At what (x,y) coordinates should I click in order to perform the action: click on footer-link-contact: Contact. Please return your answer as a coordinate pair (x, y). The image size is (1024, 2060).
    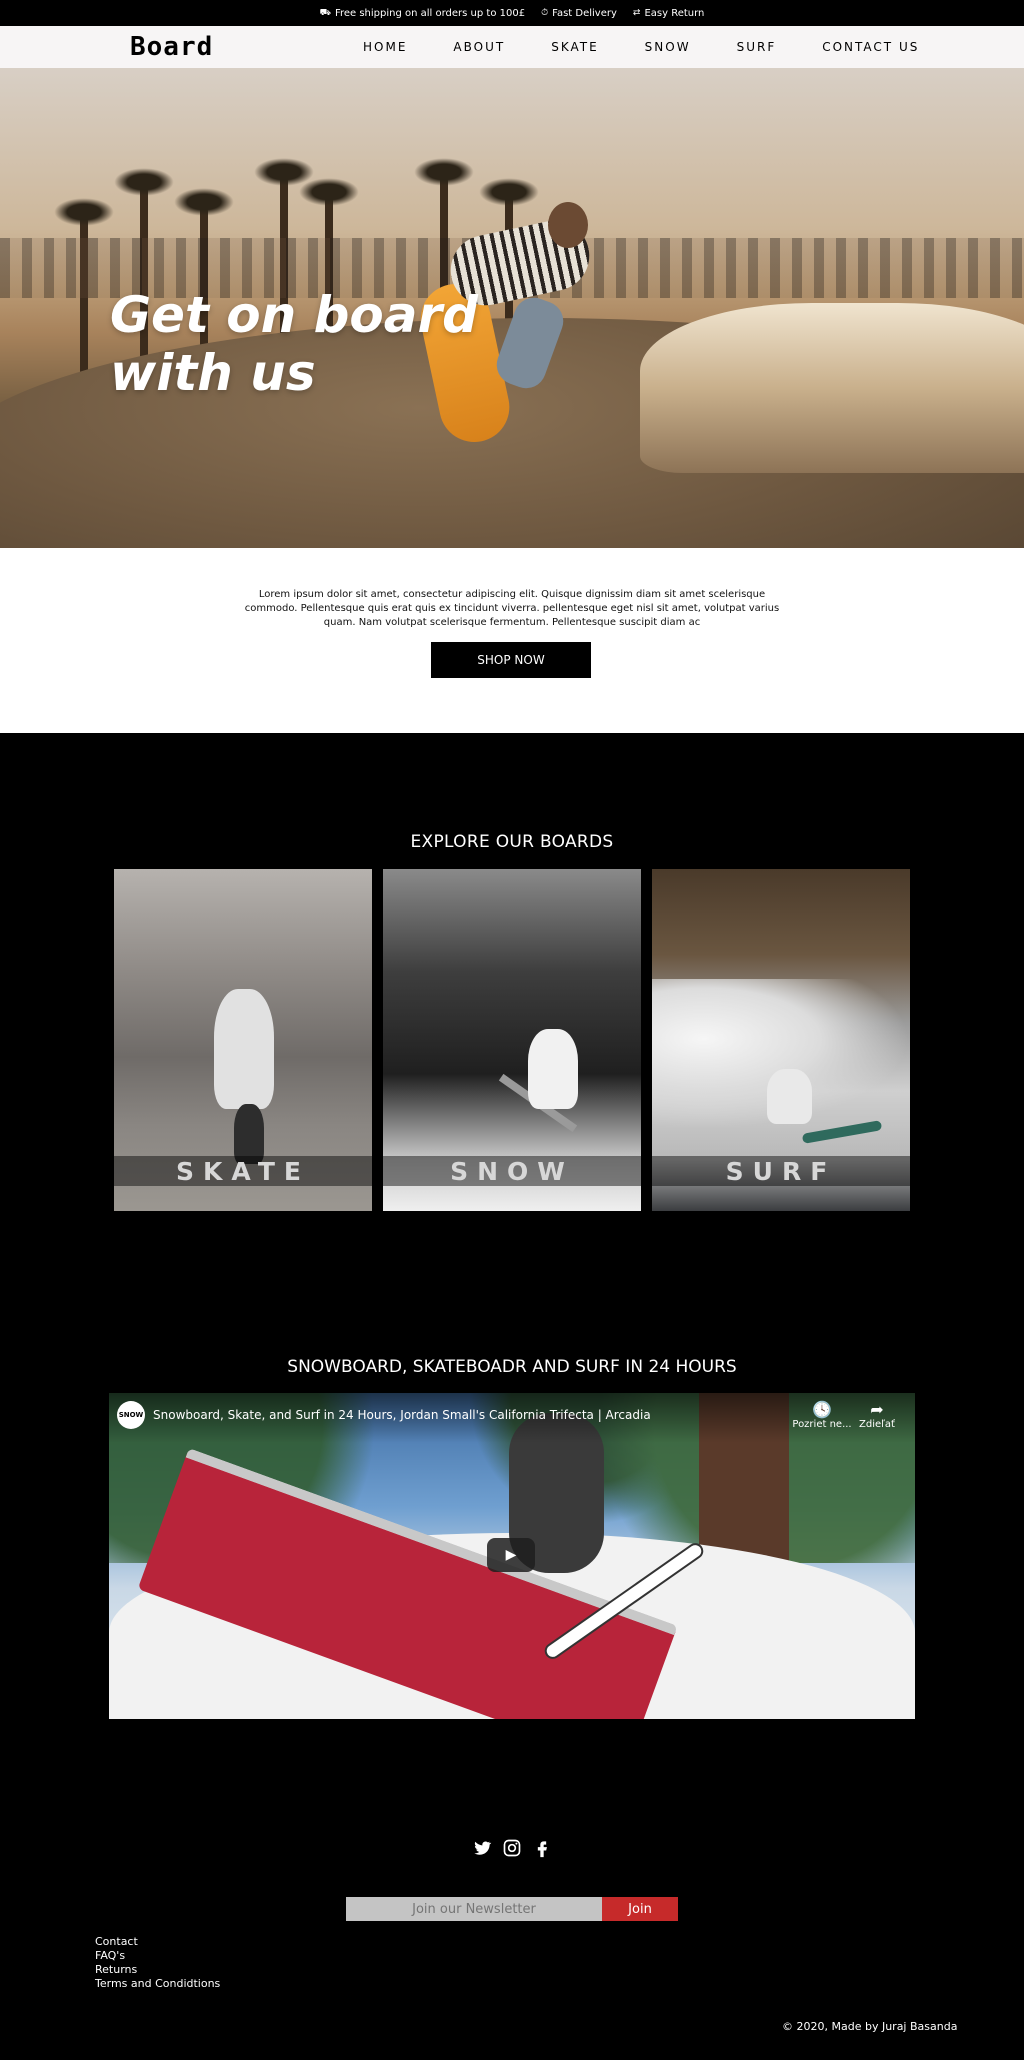
    Looking at the image, I should click on (157, 1942).